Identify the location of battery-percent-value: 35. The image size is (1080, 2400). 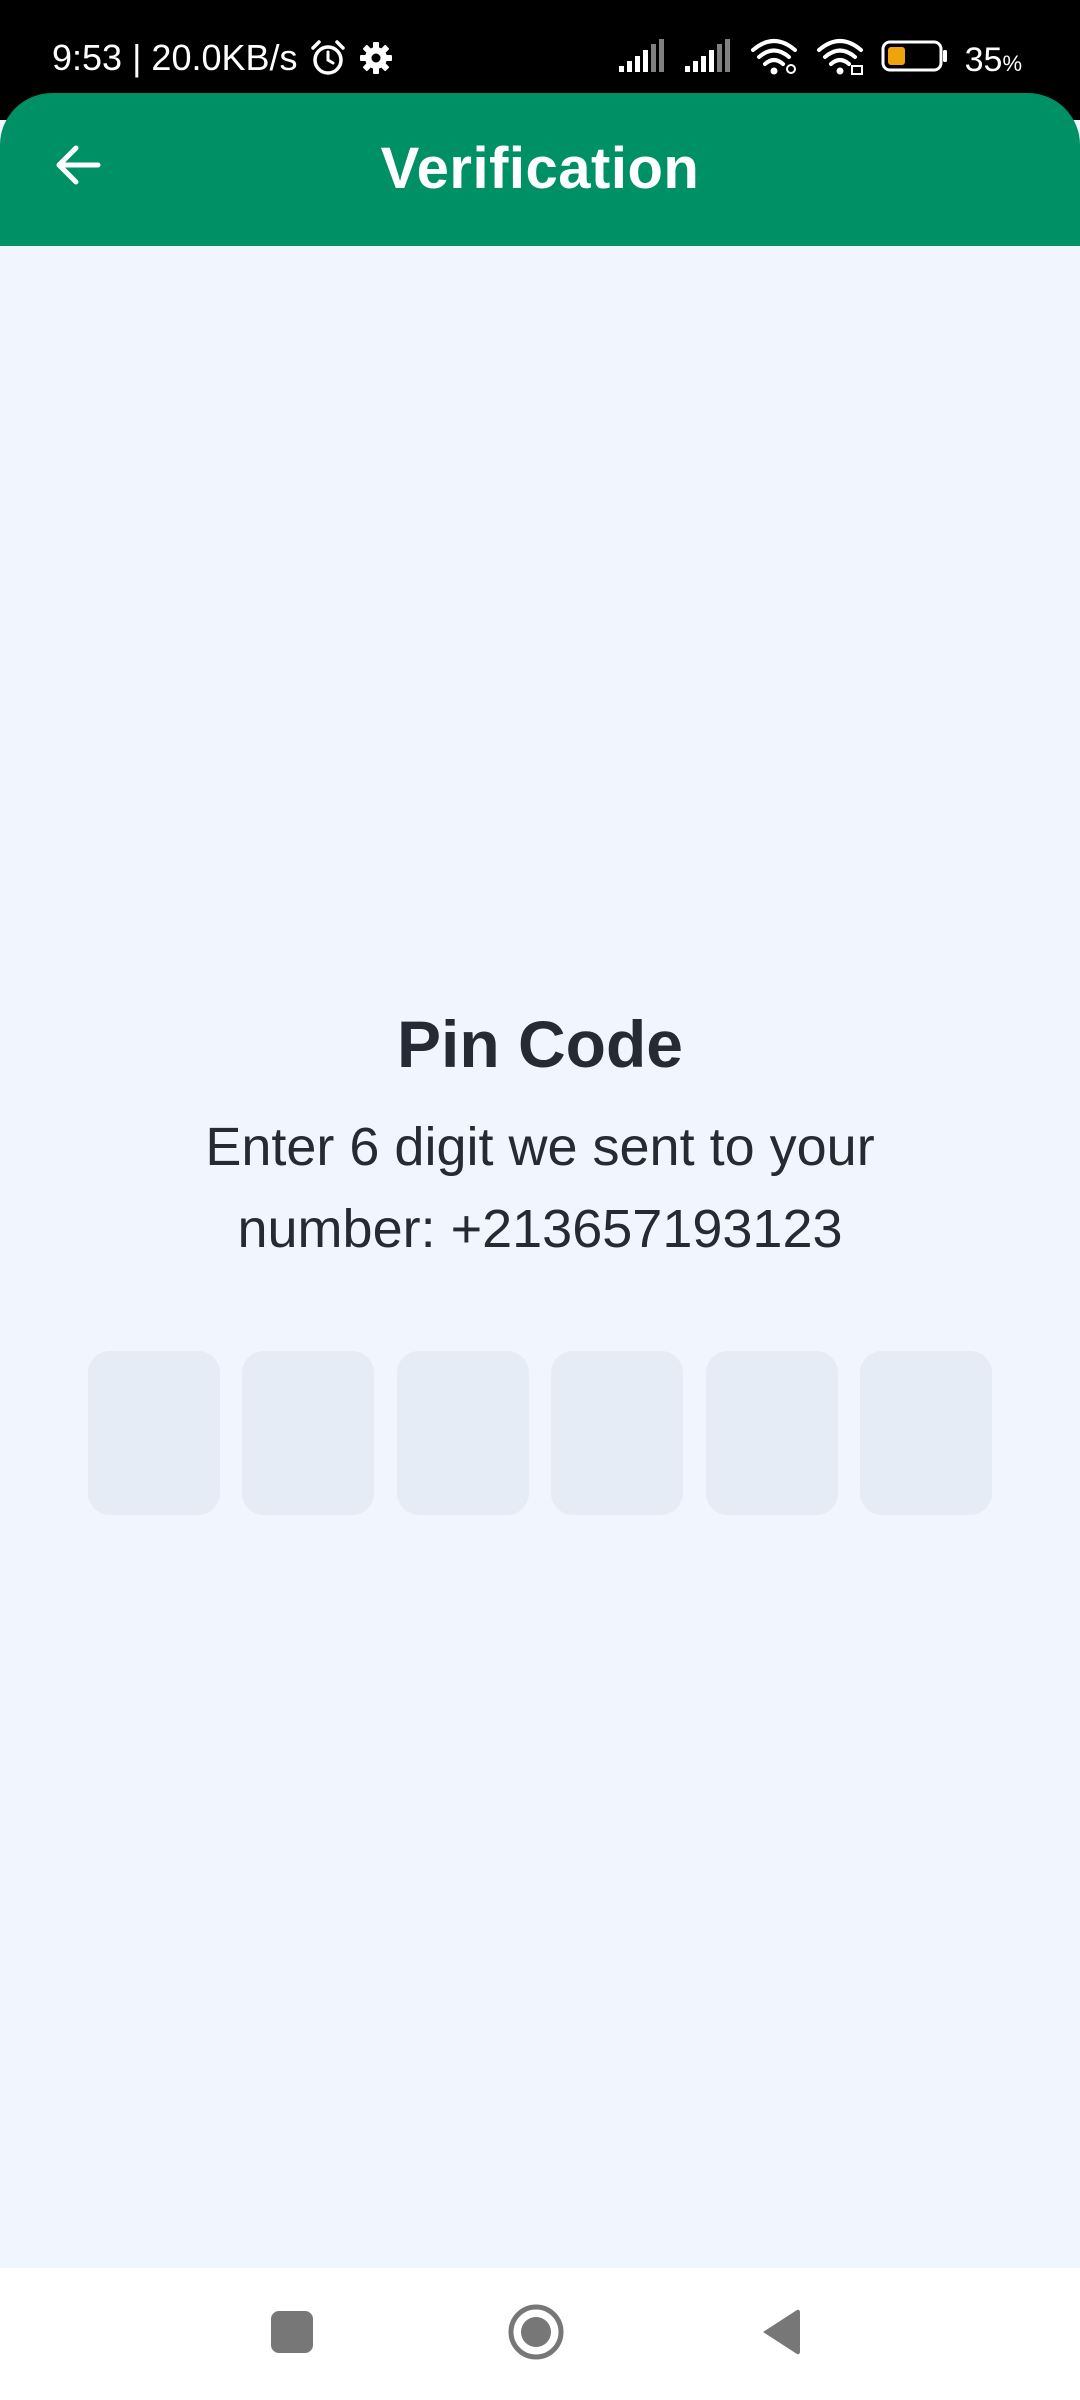
(983, 59).